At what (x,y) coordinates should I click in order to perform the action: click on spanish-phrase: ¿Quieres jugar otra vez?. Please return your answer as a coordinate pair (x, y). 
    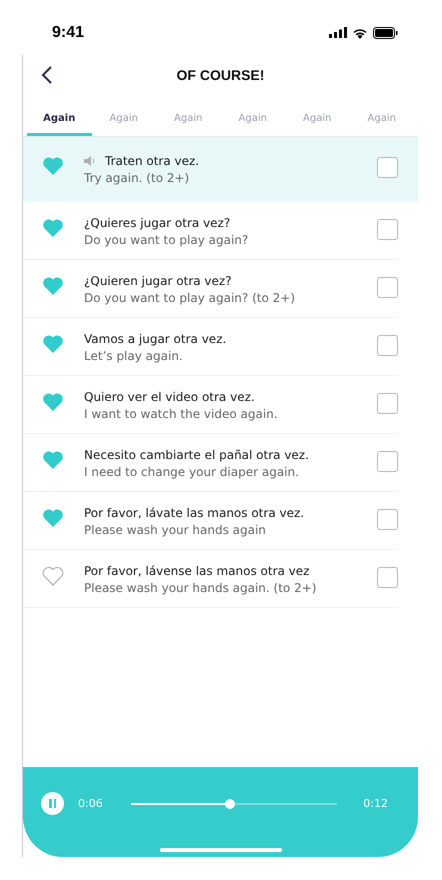
    Looking at the image, I should click on (157, 223).